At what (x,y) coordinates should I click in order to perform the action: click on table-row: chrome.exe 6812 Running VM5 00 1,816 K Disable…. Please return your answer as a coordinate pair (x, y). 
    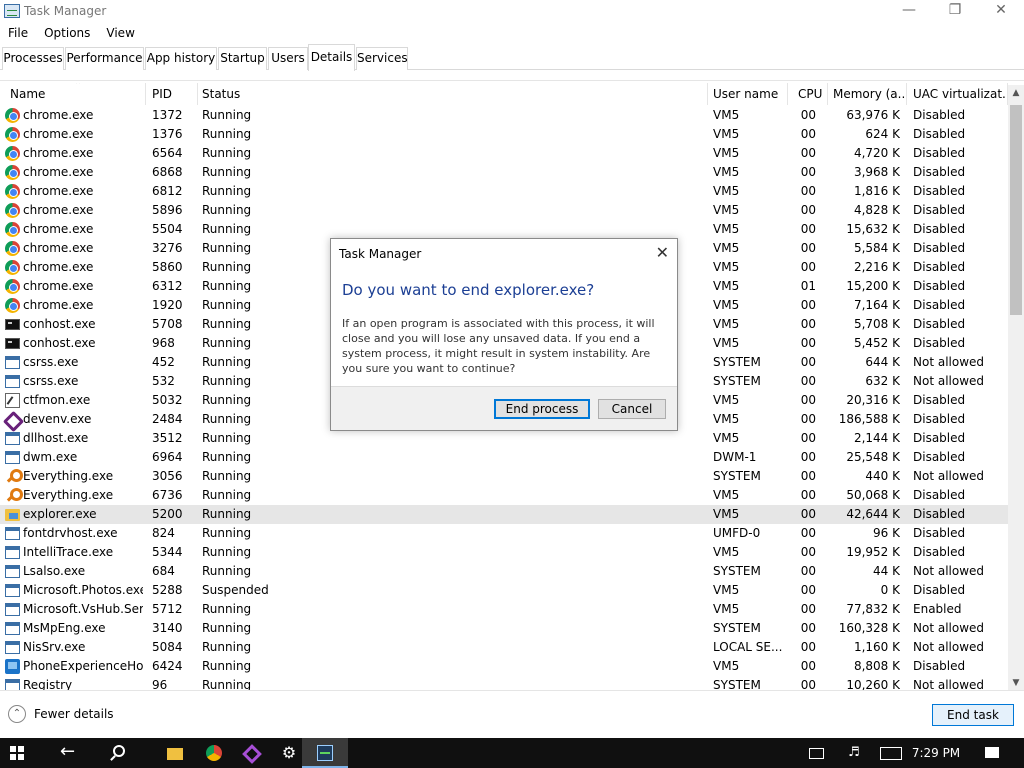
    Looking at the image, I should click on (504, 191).